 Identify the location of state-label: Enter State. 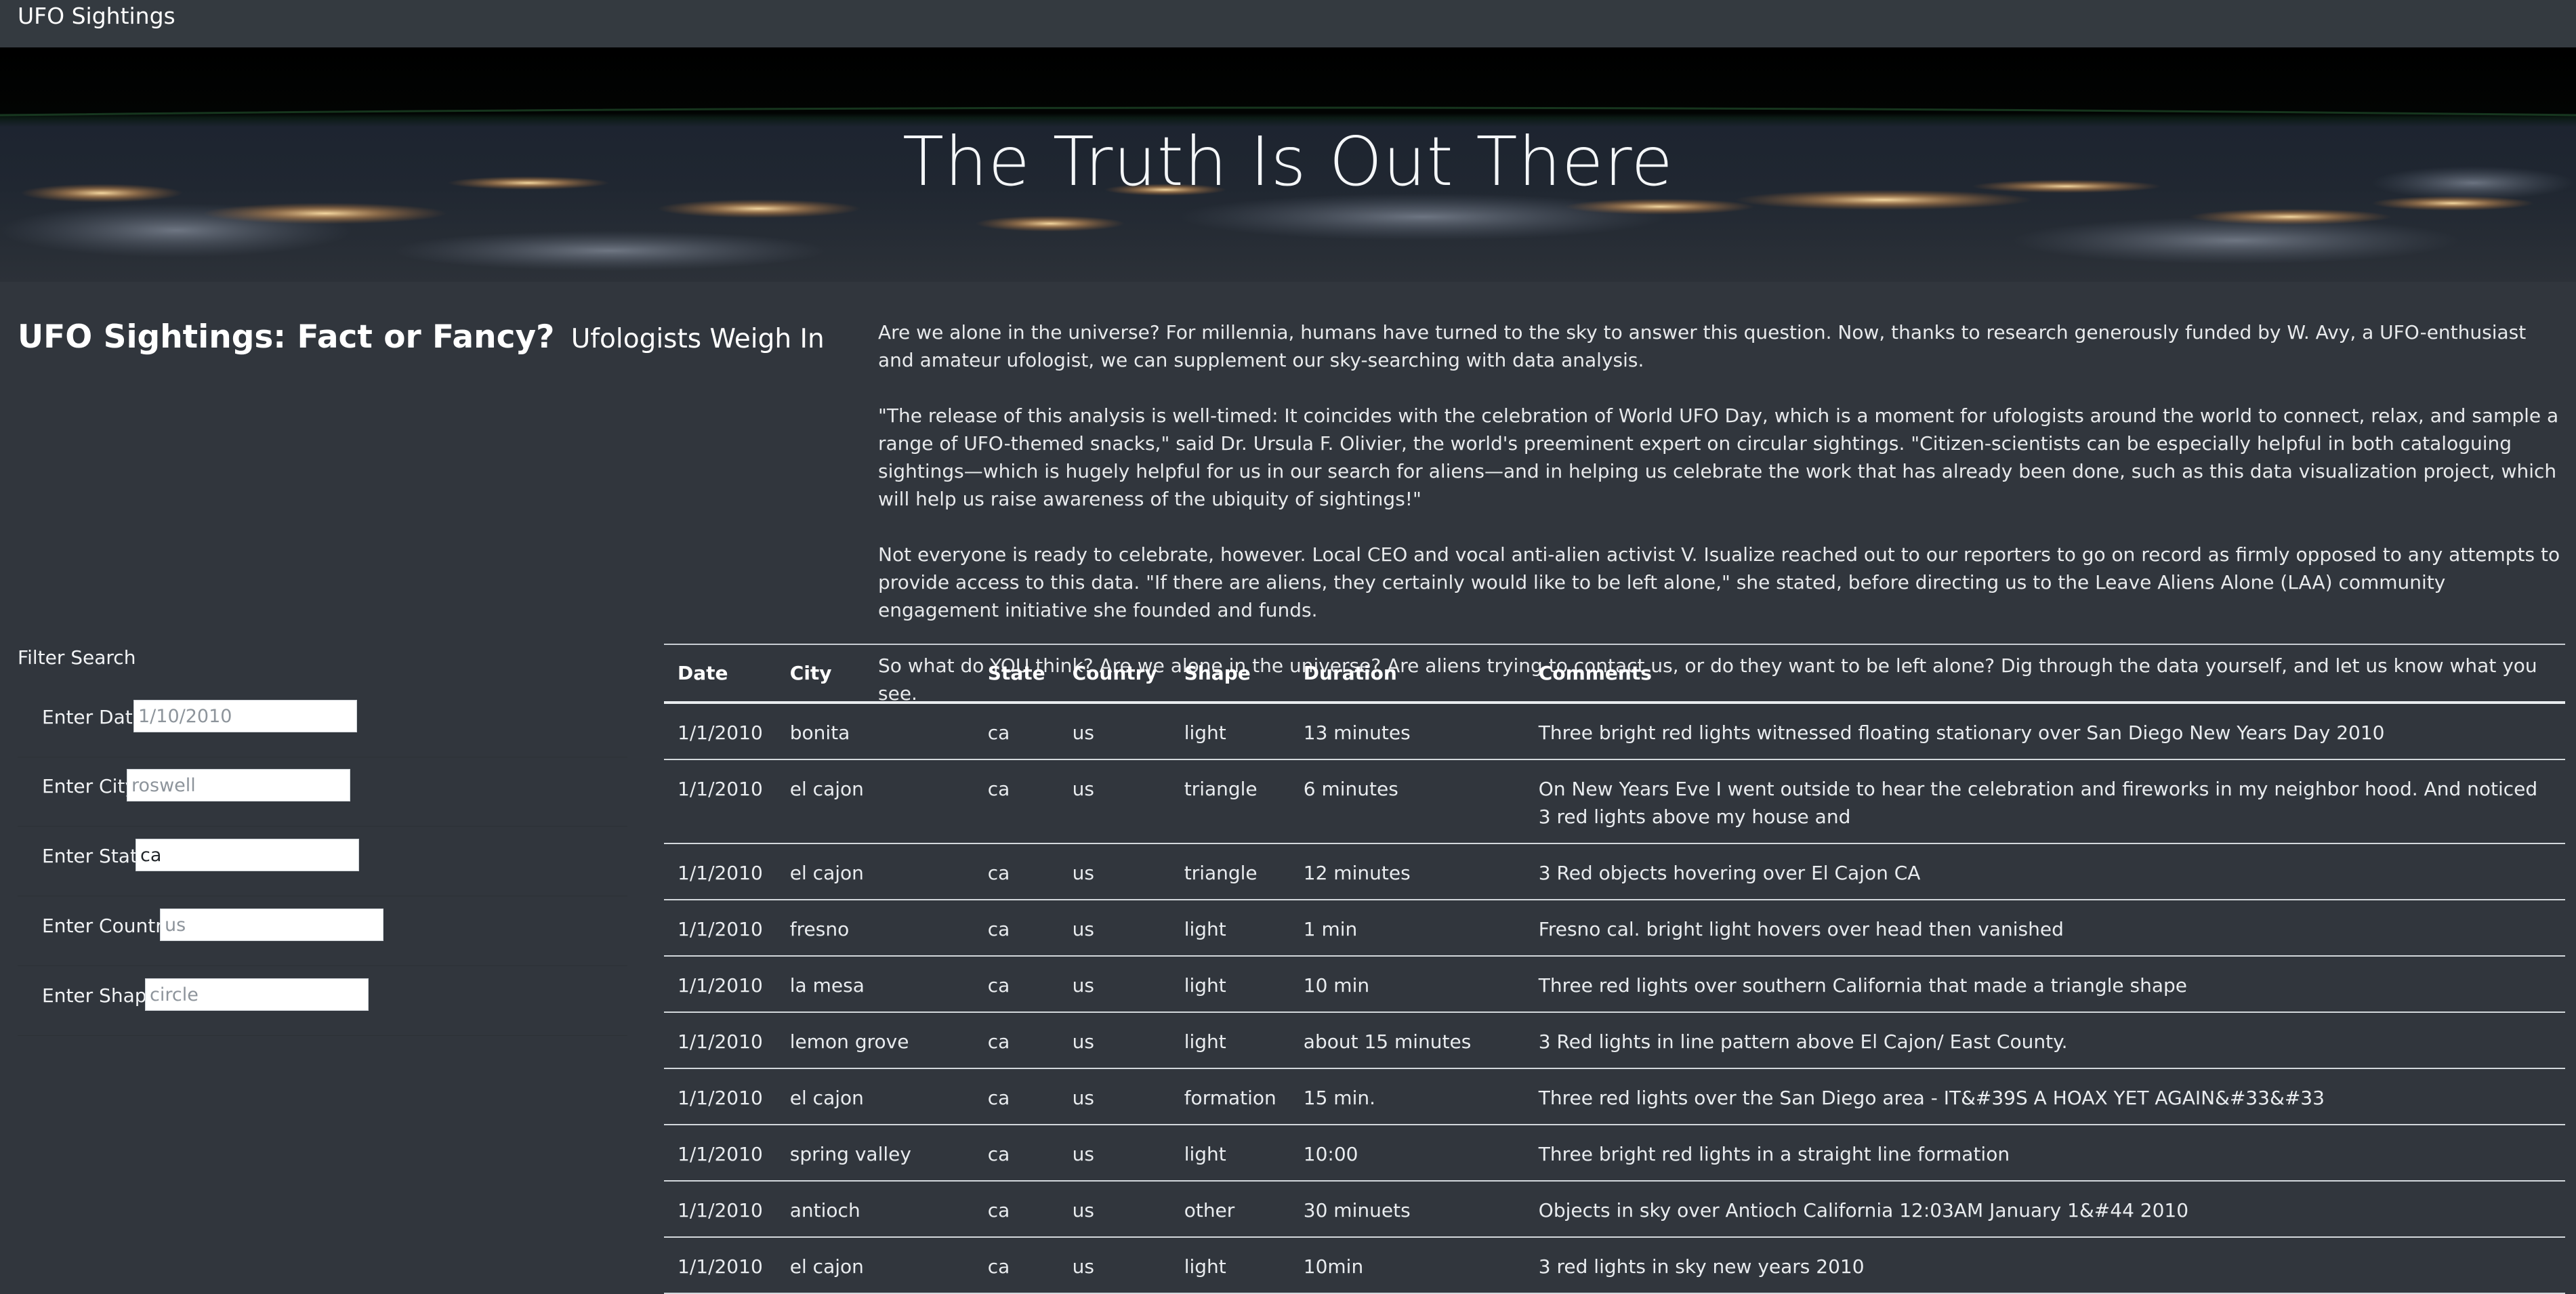
(96, 856).